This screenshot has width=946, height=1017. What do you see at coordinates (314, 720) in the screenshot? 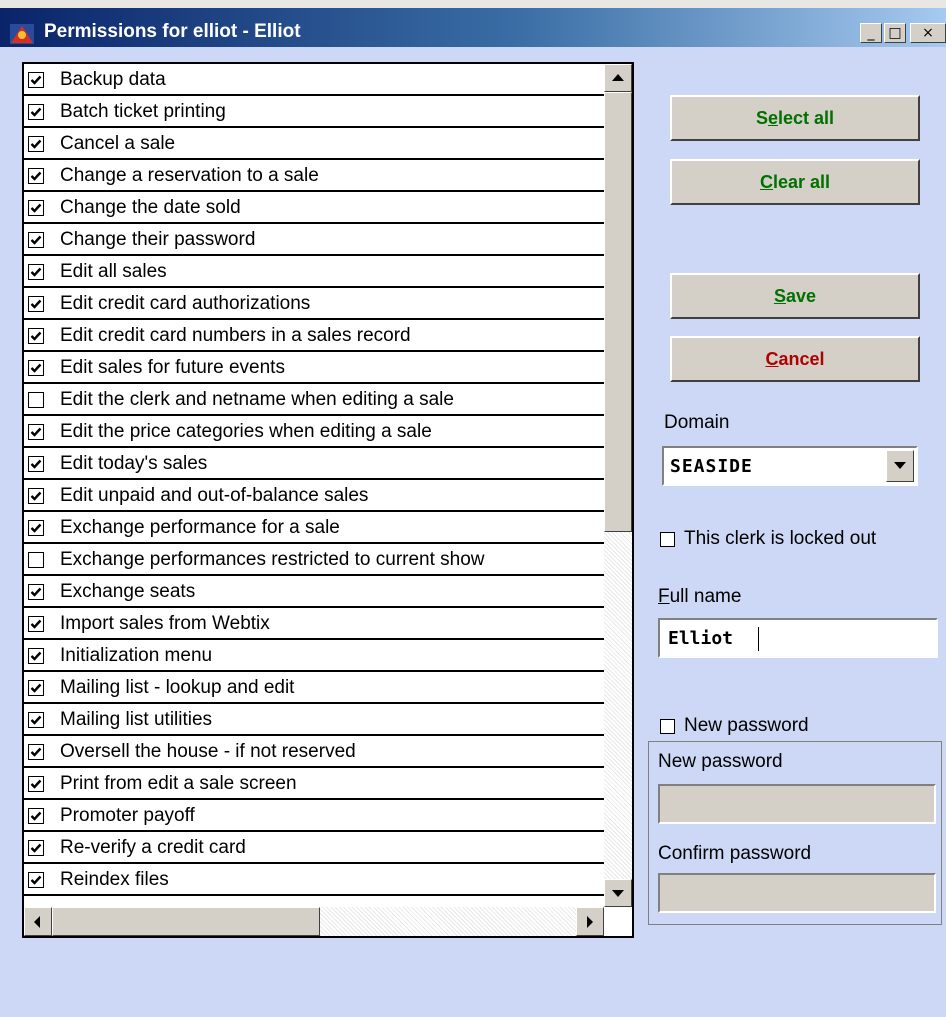
I see `permission-row: Mailing list utilities` at bounding box center [314, 720].